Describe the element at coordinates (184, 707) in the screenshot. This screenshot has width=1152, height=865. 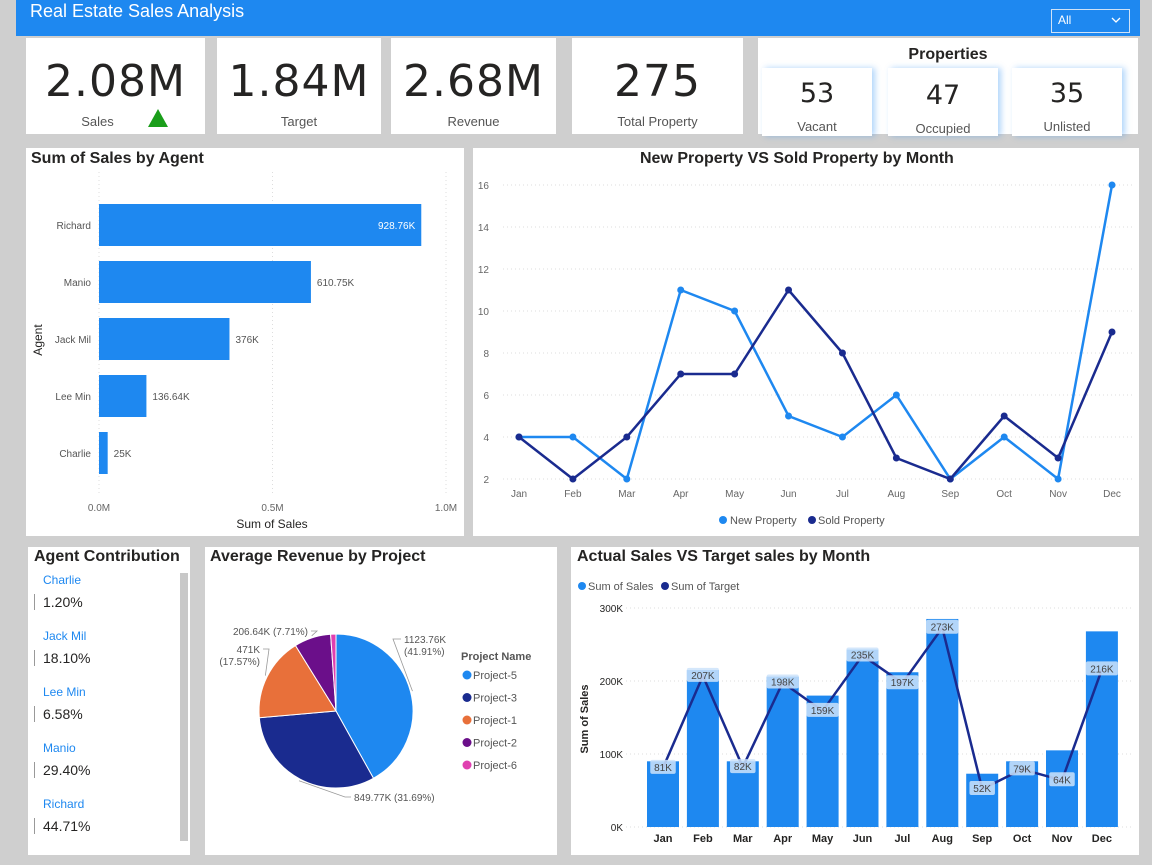
I see `list-scrollbar` at that location.